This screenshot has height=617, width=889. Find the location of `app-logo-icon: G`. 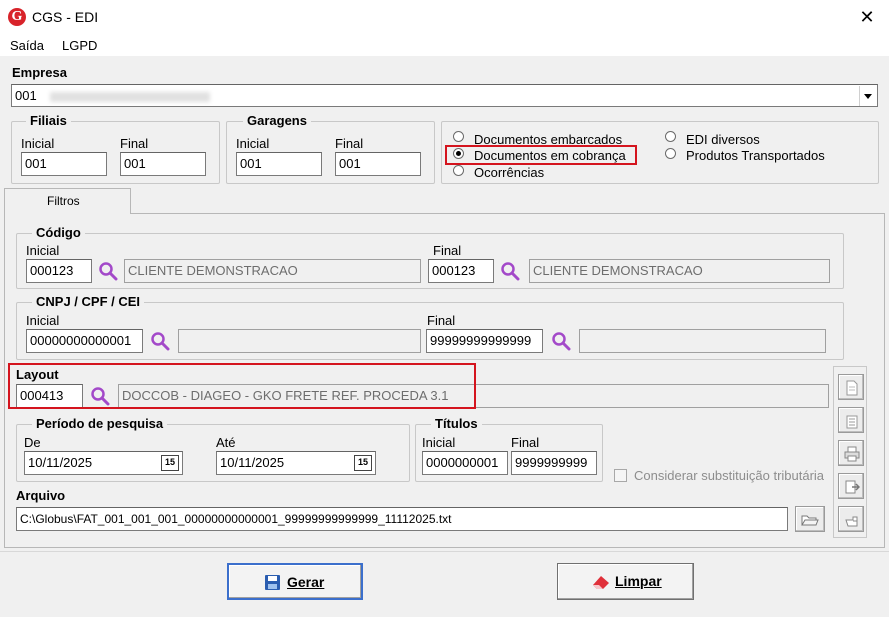

app-logo-icon: G is located at coordinates (17, 17).